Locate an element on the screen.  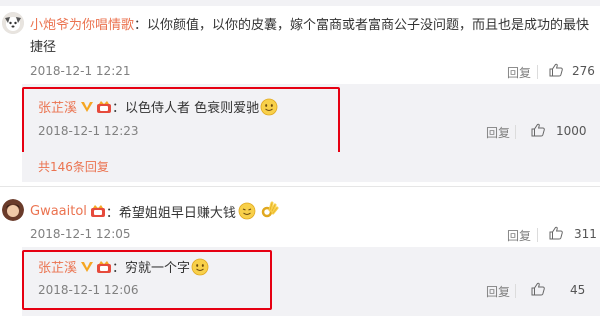
comment-text: ：以你颜值，以你的皮囊，嫁个富商或者富商公子没问题，而且也是成功的最快 is located at coordinates (362, 25).